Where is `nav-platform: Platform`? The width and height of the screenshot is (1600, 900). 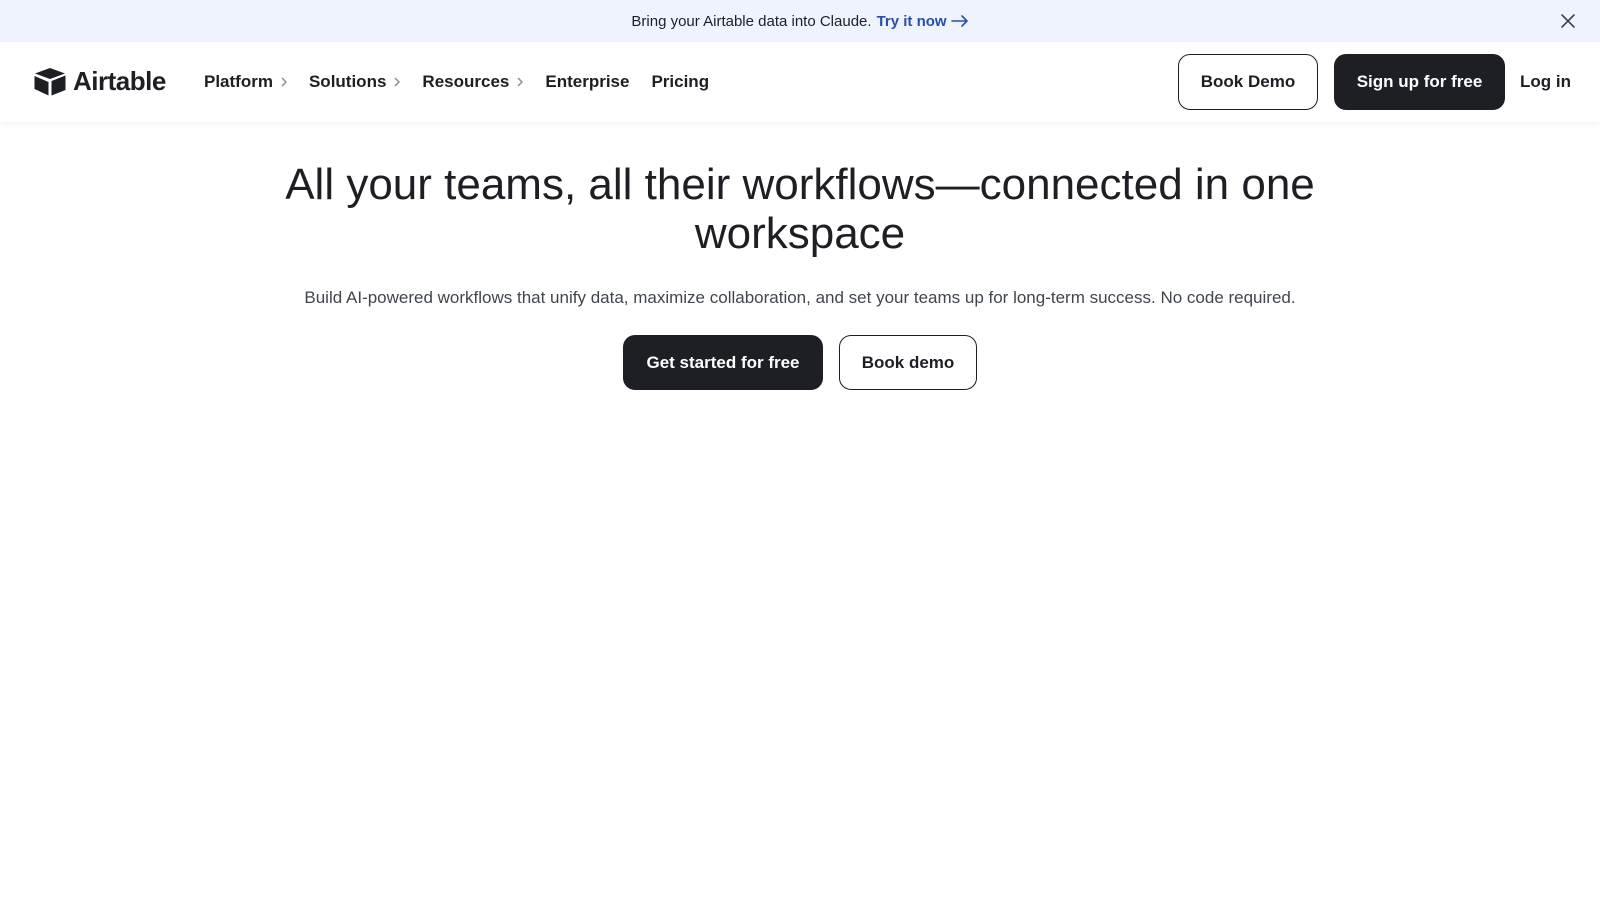 nav-platform: Platform is located at coordinates (245, 82).